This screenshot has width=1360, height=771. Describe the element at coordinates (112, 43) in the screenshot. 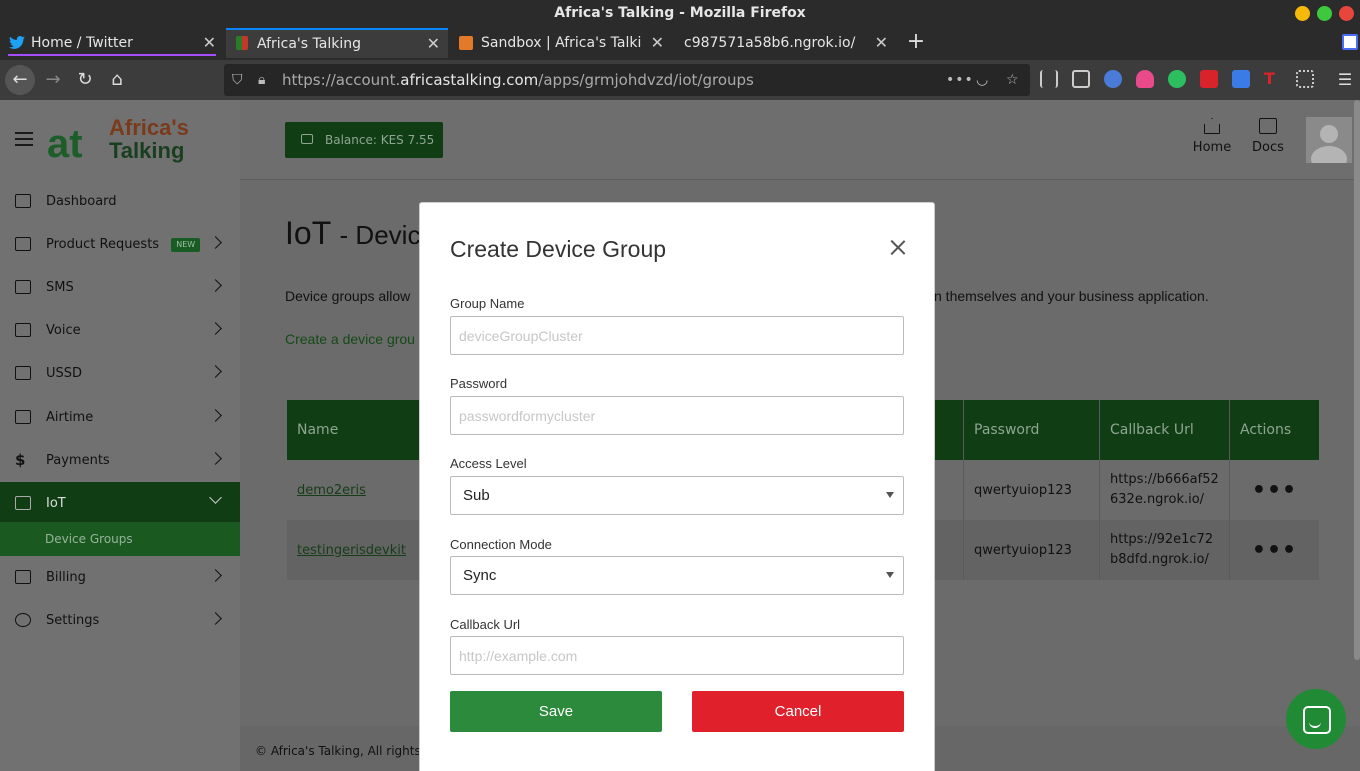

I see `tab-twitter: Home / Twitter ✕` at that location.